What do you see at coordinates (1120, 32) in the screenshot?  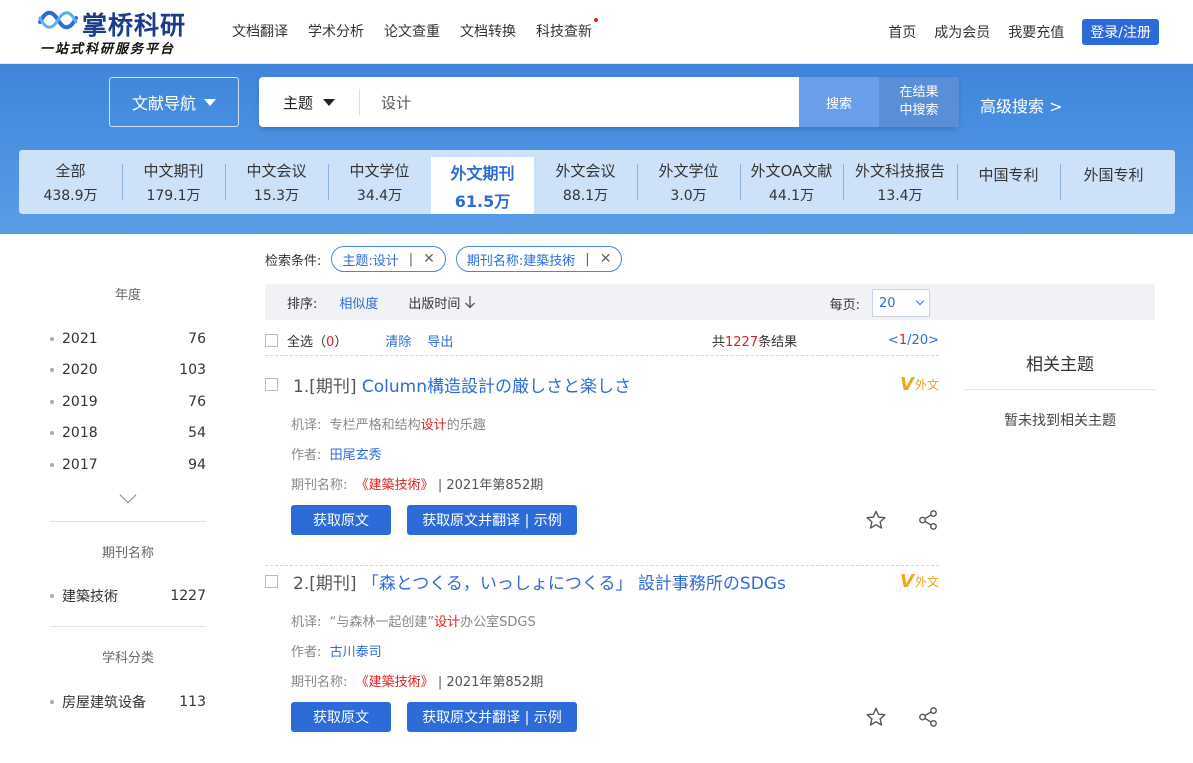 I see `login-button: 登录/注册` at bounding box center [1120, 32].